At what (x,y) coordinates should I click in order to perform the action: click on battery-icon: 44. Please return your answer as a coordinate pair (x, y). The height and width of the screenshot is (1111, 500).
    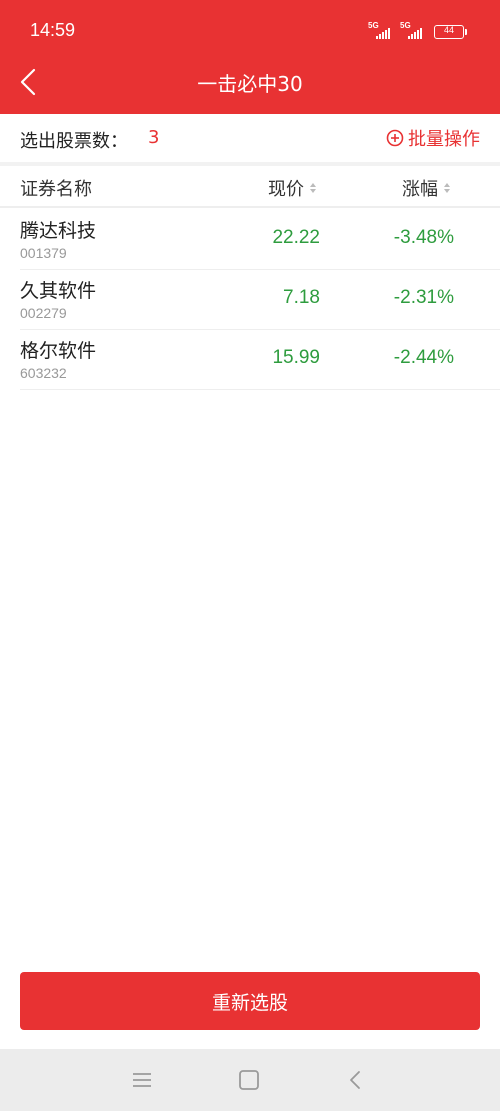
    Looking at the image, I should click on (449, 32).